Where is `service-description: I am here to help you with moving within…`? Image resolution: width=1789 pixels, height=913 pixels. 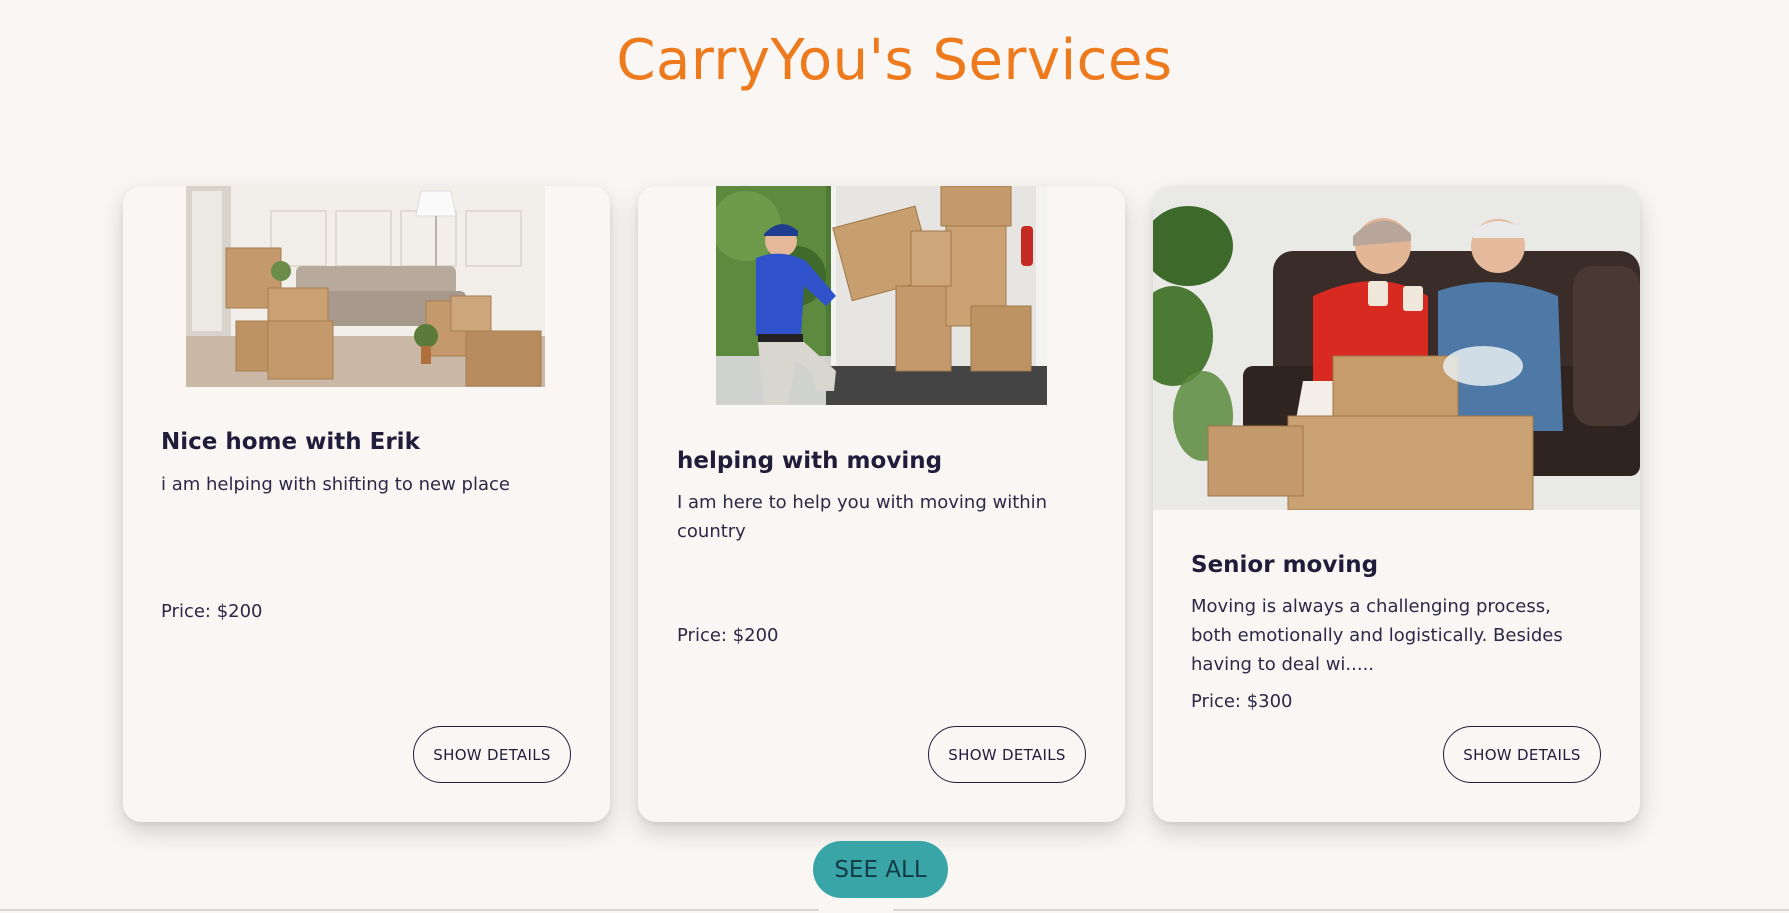 service-description: I am here to help you with moving within… is located at coordinates (862, 517).